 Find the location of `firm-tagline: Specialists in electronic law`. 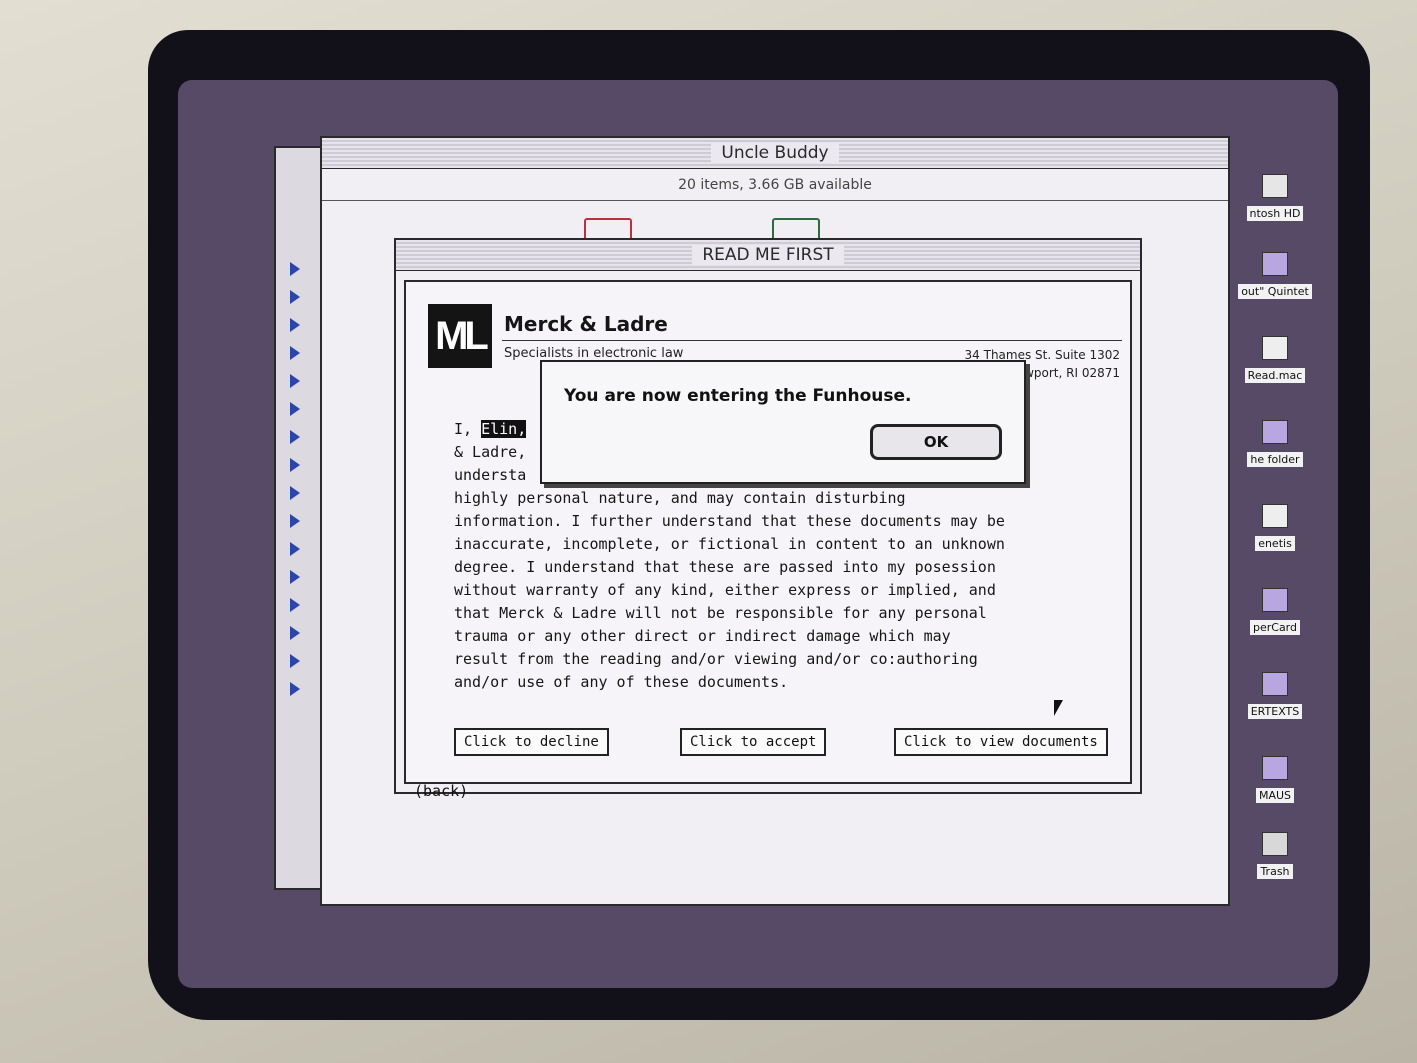

firm-tagline: Specialists in electronic law is located at coordinates (594, 353).